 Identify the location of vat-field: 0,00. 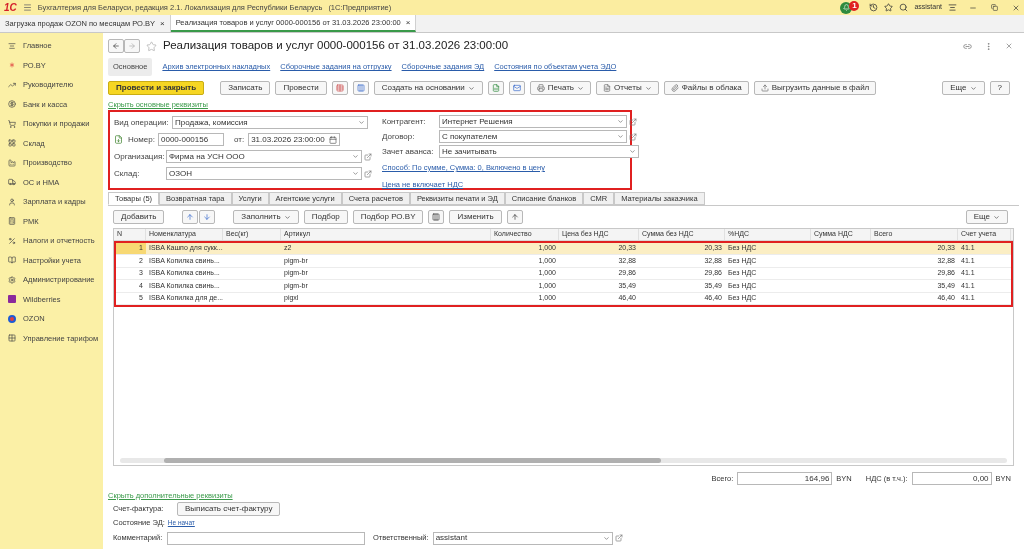
(951, 479).